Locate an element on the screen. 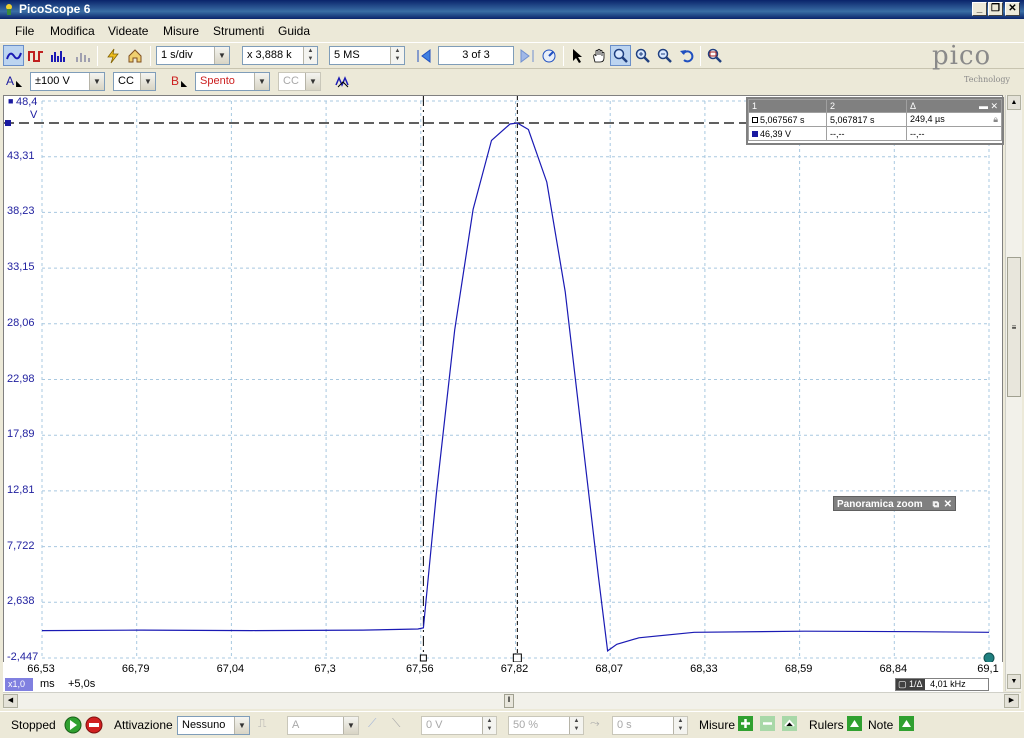  zoom-tool-icon is located at coordinates (620, 55).